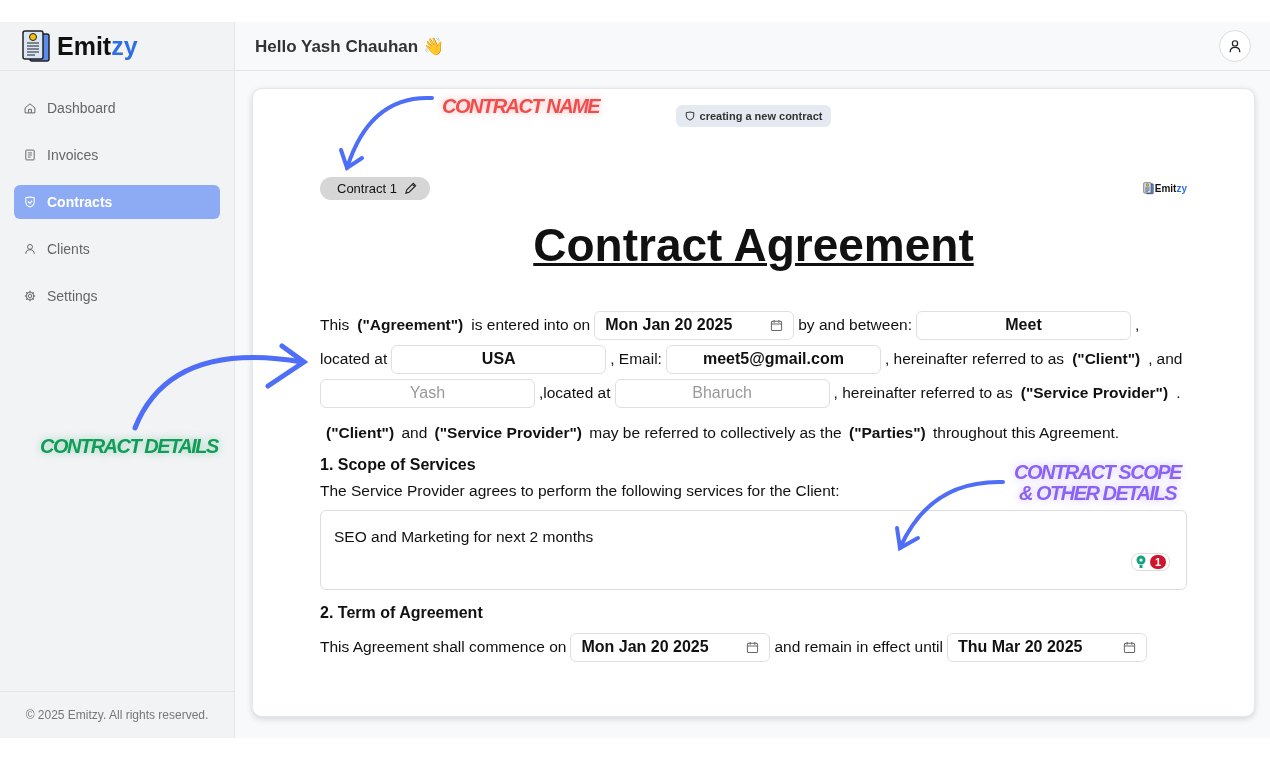 The height and width of the screenshot is (760, 1270). Describe the element at coordinates (443, 647) in the screenshot. I see `agreement-text: This Agreement shall commence on` at that location.